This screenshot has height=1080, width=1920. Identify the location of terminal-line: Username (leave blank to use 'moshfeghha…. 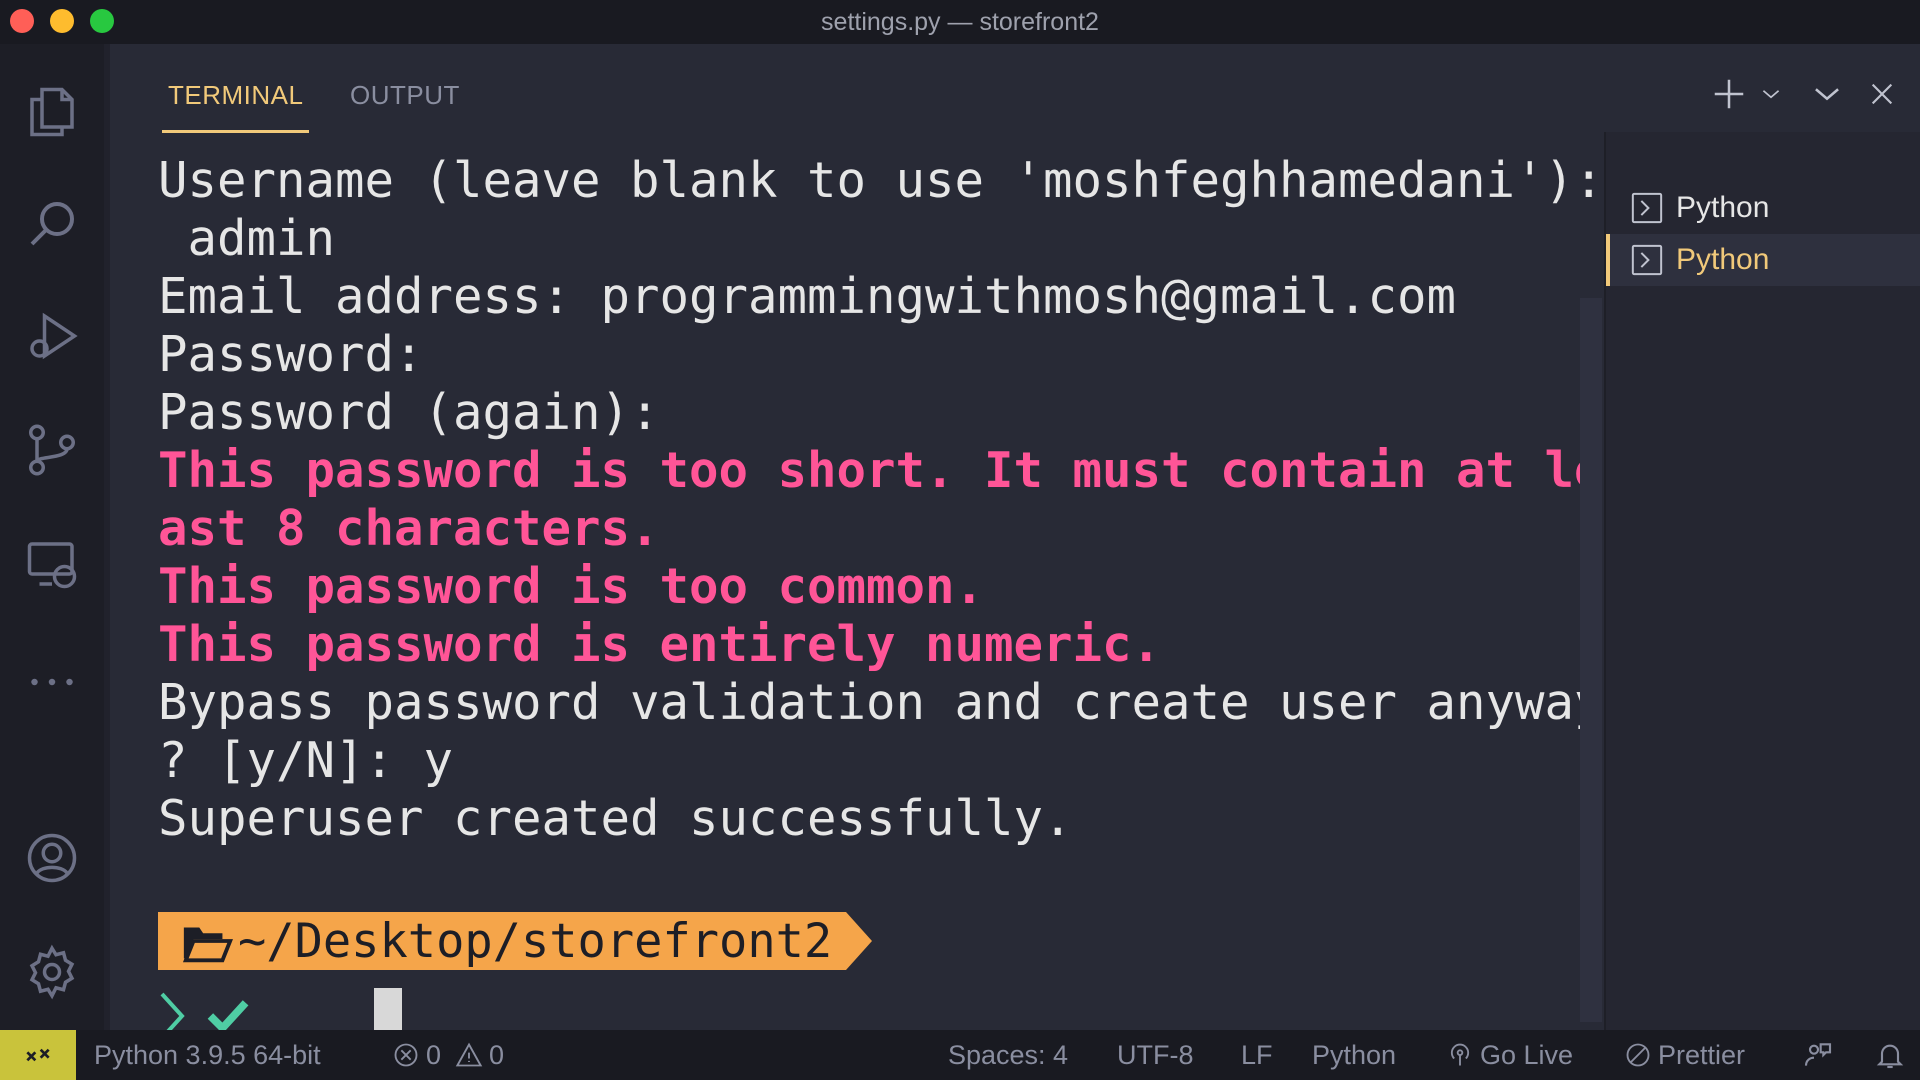
(881, 180).